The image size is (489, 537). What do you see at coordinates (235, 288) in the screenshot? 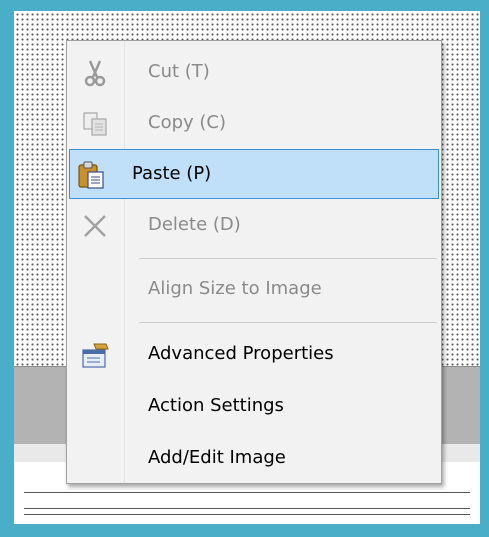
I see `menu-item-label: Align Size to Image` at bounding box center [235, 288].